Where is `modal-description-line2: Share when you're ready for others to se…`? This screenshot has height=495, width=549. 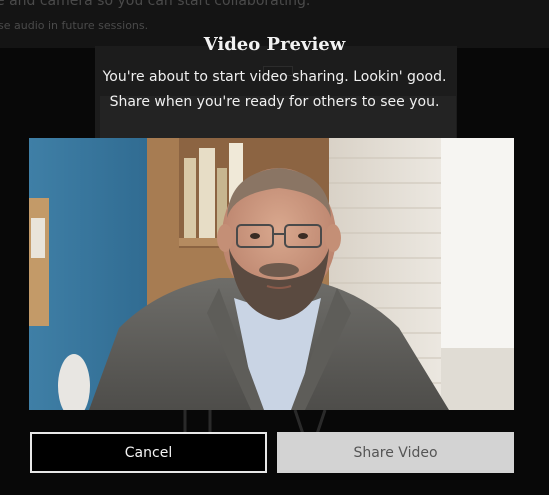 modal-description-line2: Share when you're ready for others to se… is located at coordinates (274, 102).